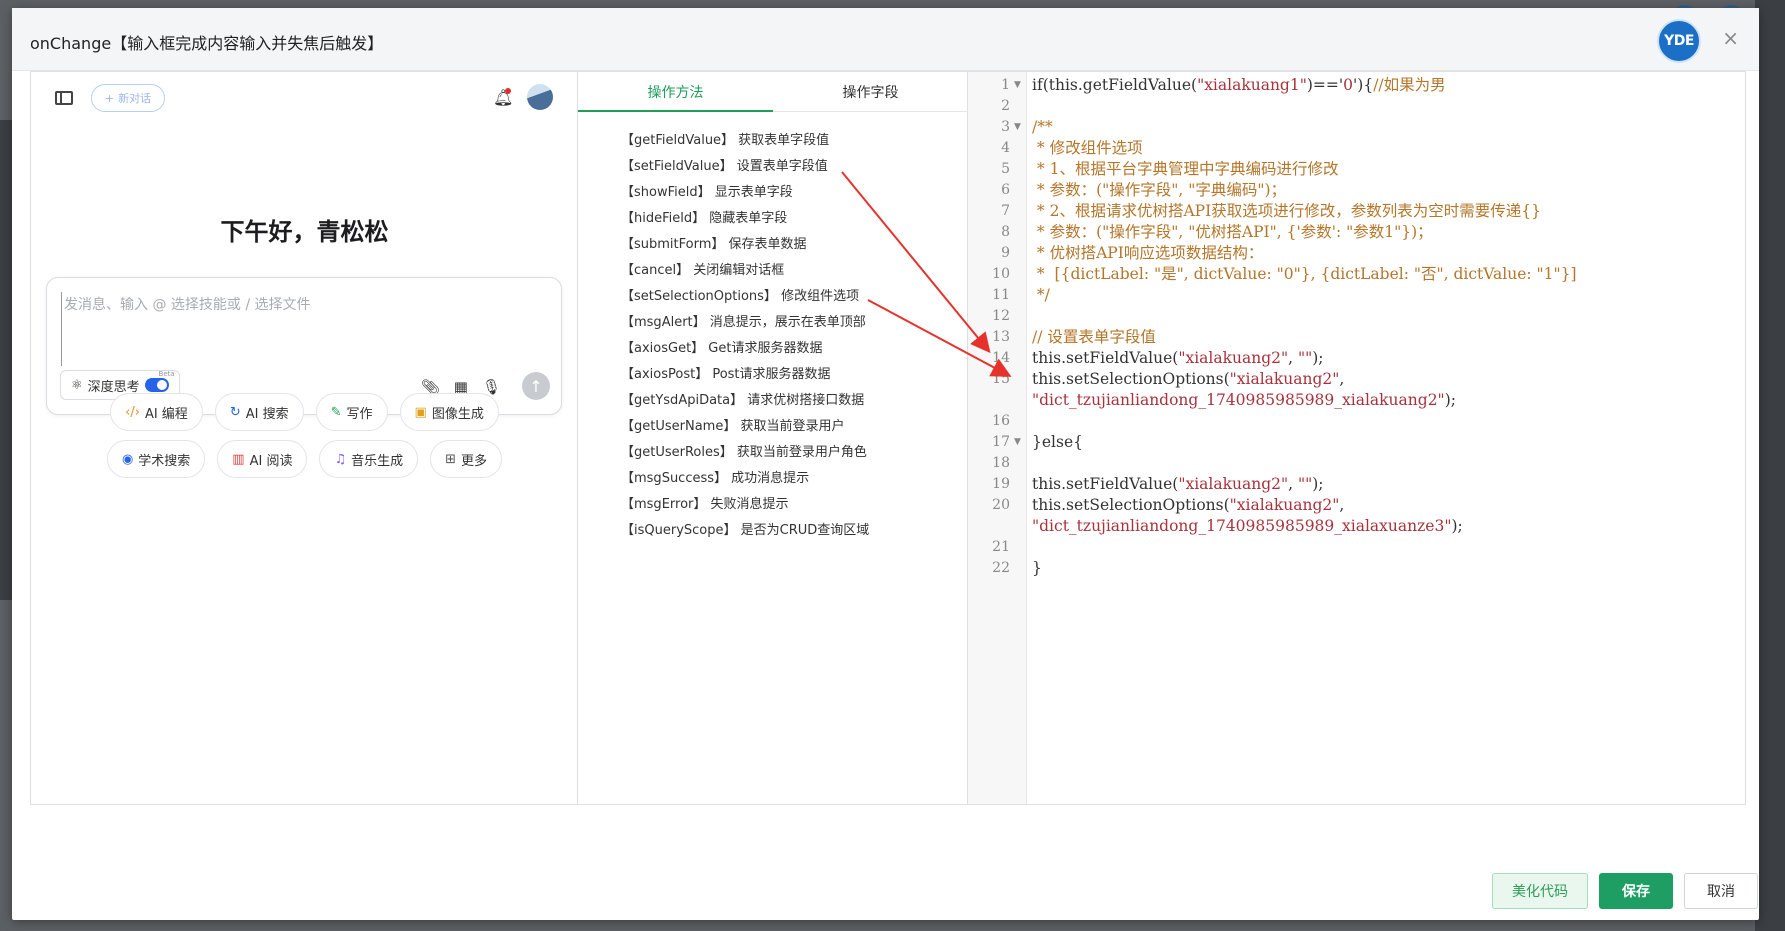 This screenshot has width=1785, height=931. What do you see at coordinates (745, 453) in the screenshot?
I see `method-item: 【getUserRoles】 获取当前登录用户角色` at bounding box center [745, 453].